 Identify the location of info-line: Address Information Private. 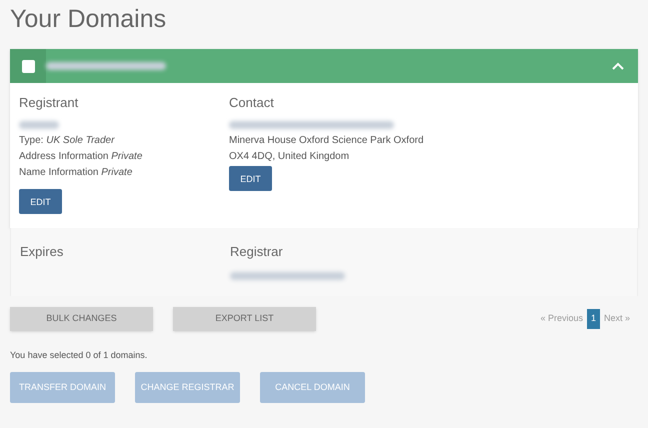
(80, 157).